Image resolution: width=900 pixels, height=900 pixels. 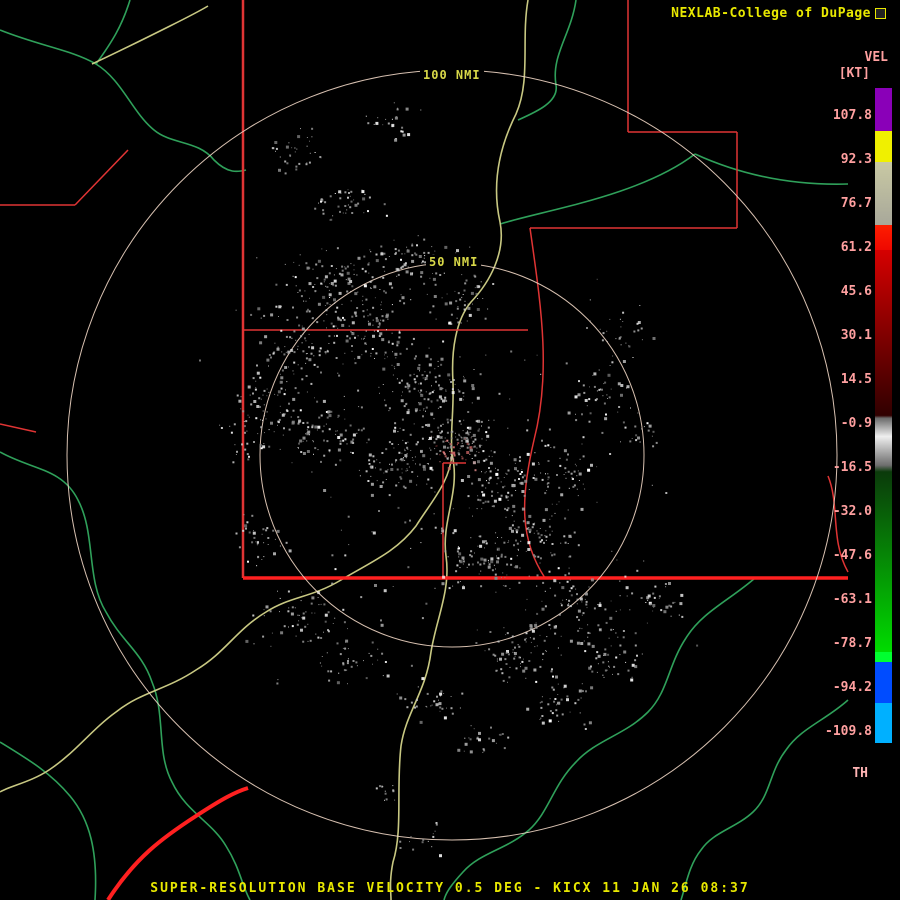 I want to click on attribution-text: NEXLAB-College of DuPage, so click(x=771, y=13).